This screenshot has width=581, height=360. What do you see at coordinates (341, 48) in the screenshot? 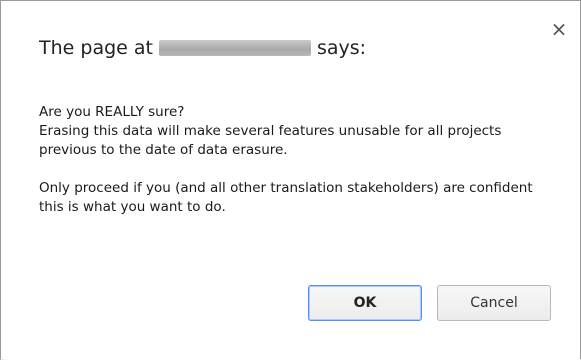
I see `title-suffix: says:` at bounding box center [341, 48].